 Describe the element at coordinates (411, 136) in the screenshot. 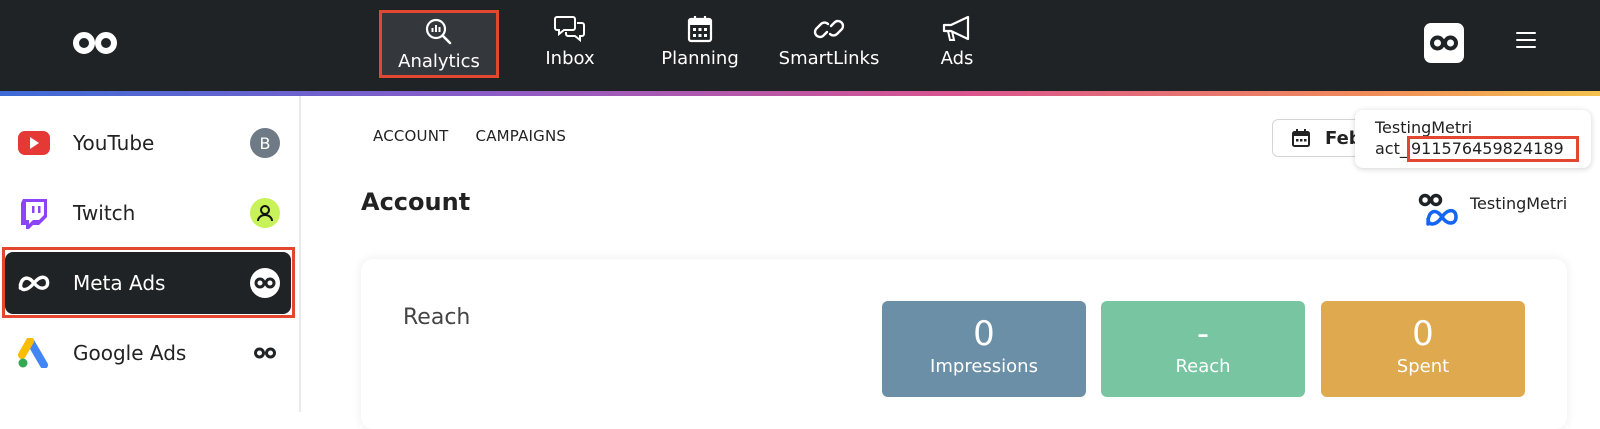

I see `tab-account: ACCOUNT` at that location.